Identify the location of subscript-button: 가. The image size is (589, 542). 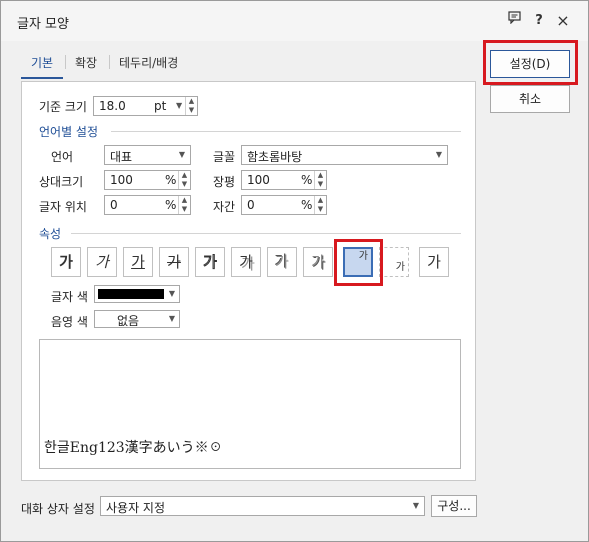
(394, 262).